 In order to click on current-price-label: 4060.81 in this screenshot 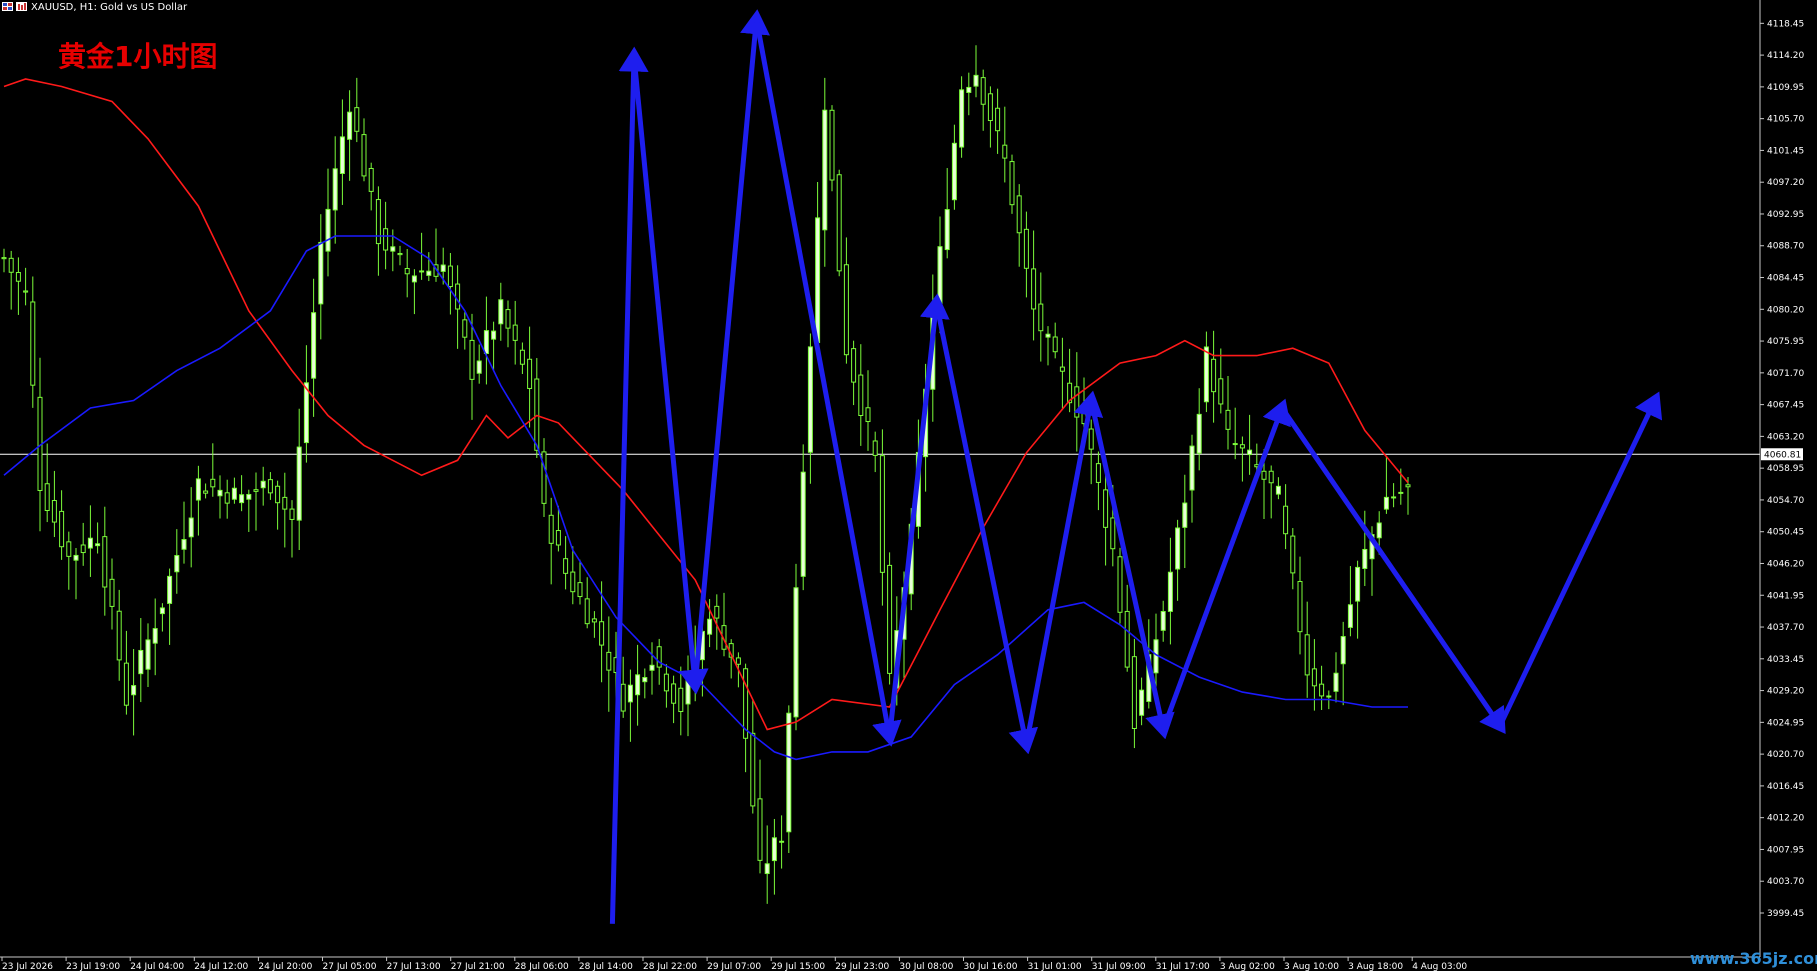, I will do `click(1782, 455)`.